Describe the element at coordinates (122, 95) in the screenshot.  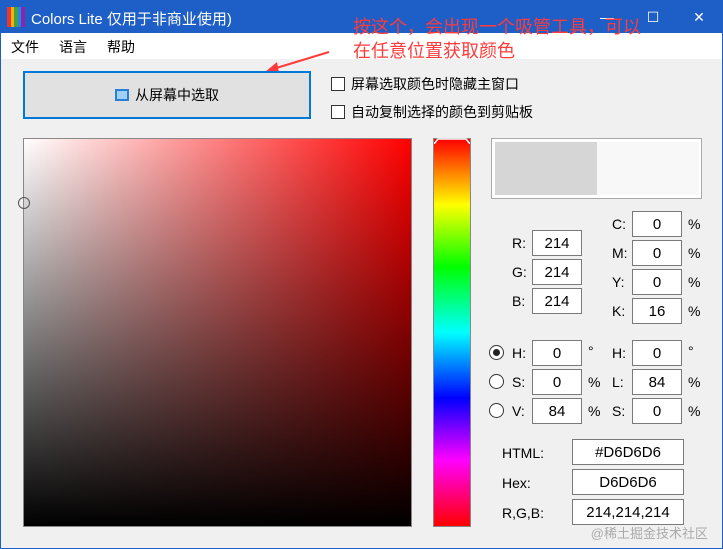
I see `monitor-icon` at that location.